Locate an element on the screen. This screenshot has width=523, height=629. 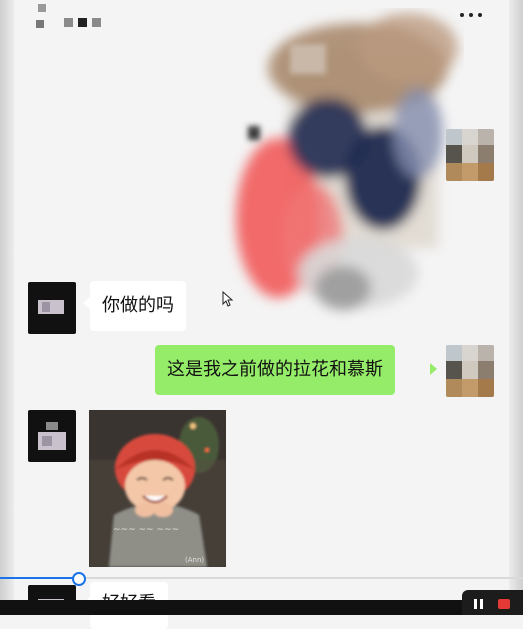
message-bubble-outgoing: 这是我之前做的拉花和慕斯 is located at coordinates (275, 370).